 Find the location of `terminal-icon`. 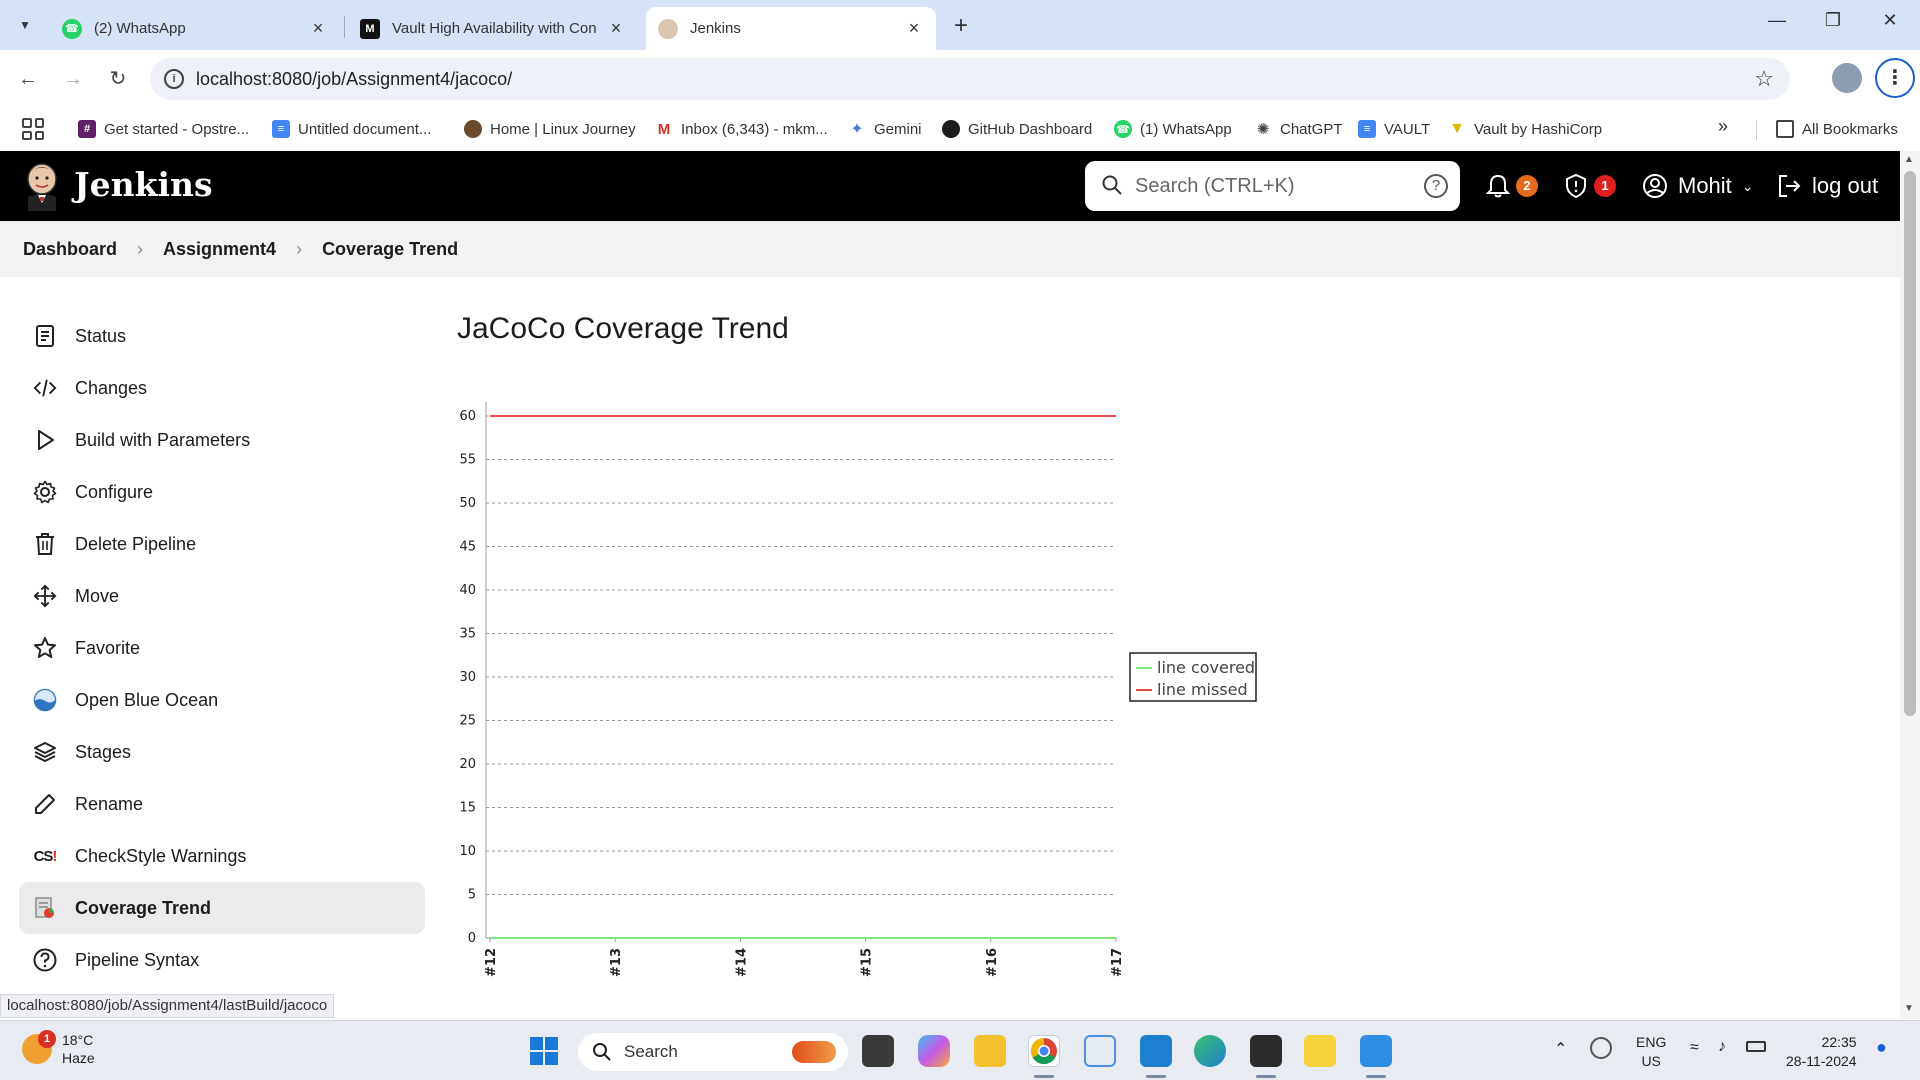

terminal-icon is located at coordinates (1266, 1051).